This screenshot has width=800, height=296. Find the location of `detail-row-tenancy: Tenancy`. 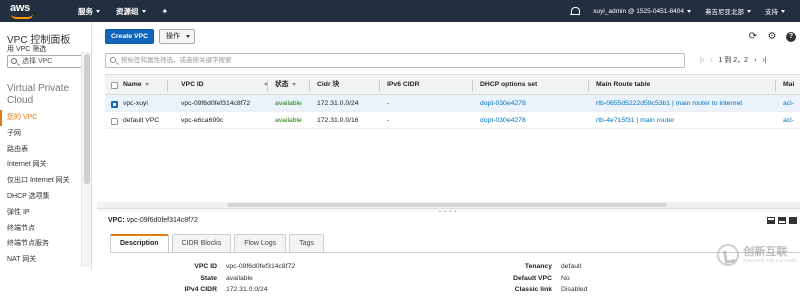

detail-row-tenancy: Tenancy is located at coordinates (474, 268).